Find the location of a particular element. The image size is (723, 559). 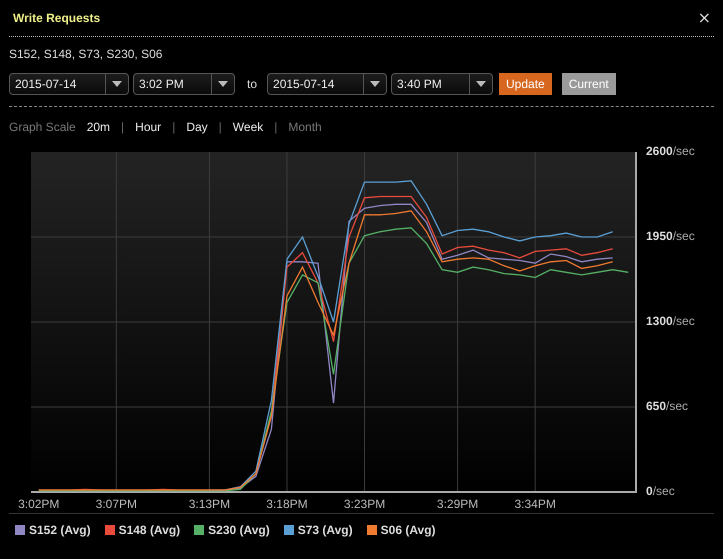

legend-label: S73 (Avg) is located at coordinates (325, 530).